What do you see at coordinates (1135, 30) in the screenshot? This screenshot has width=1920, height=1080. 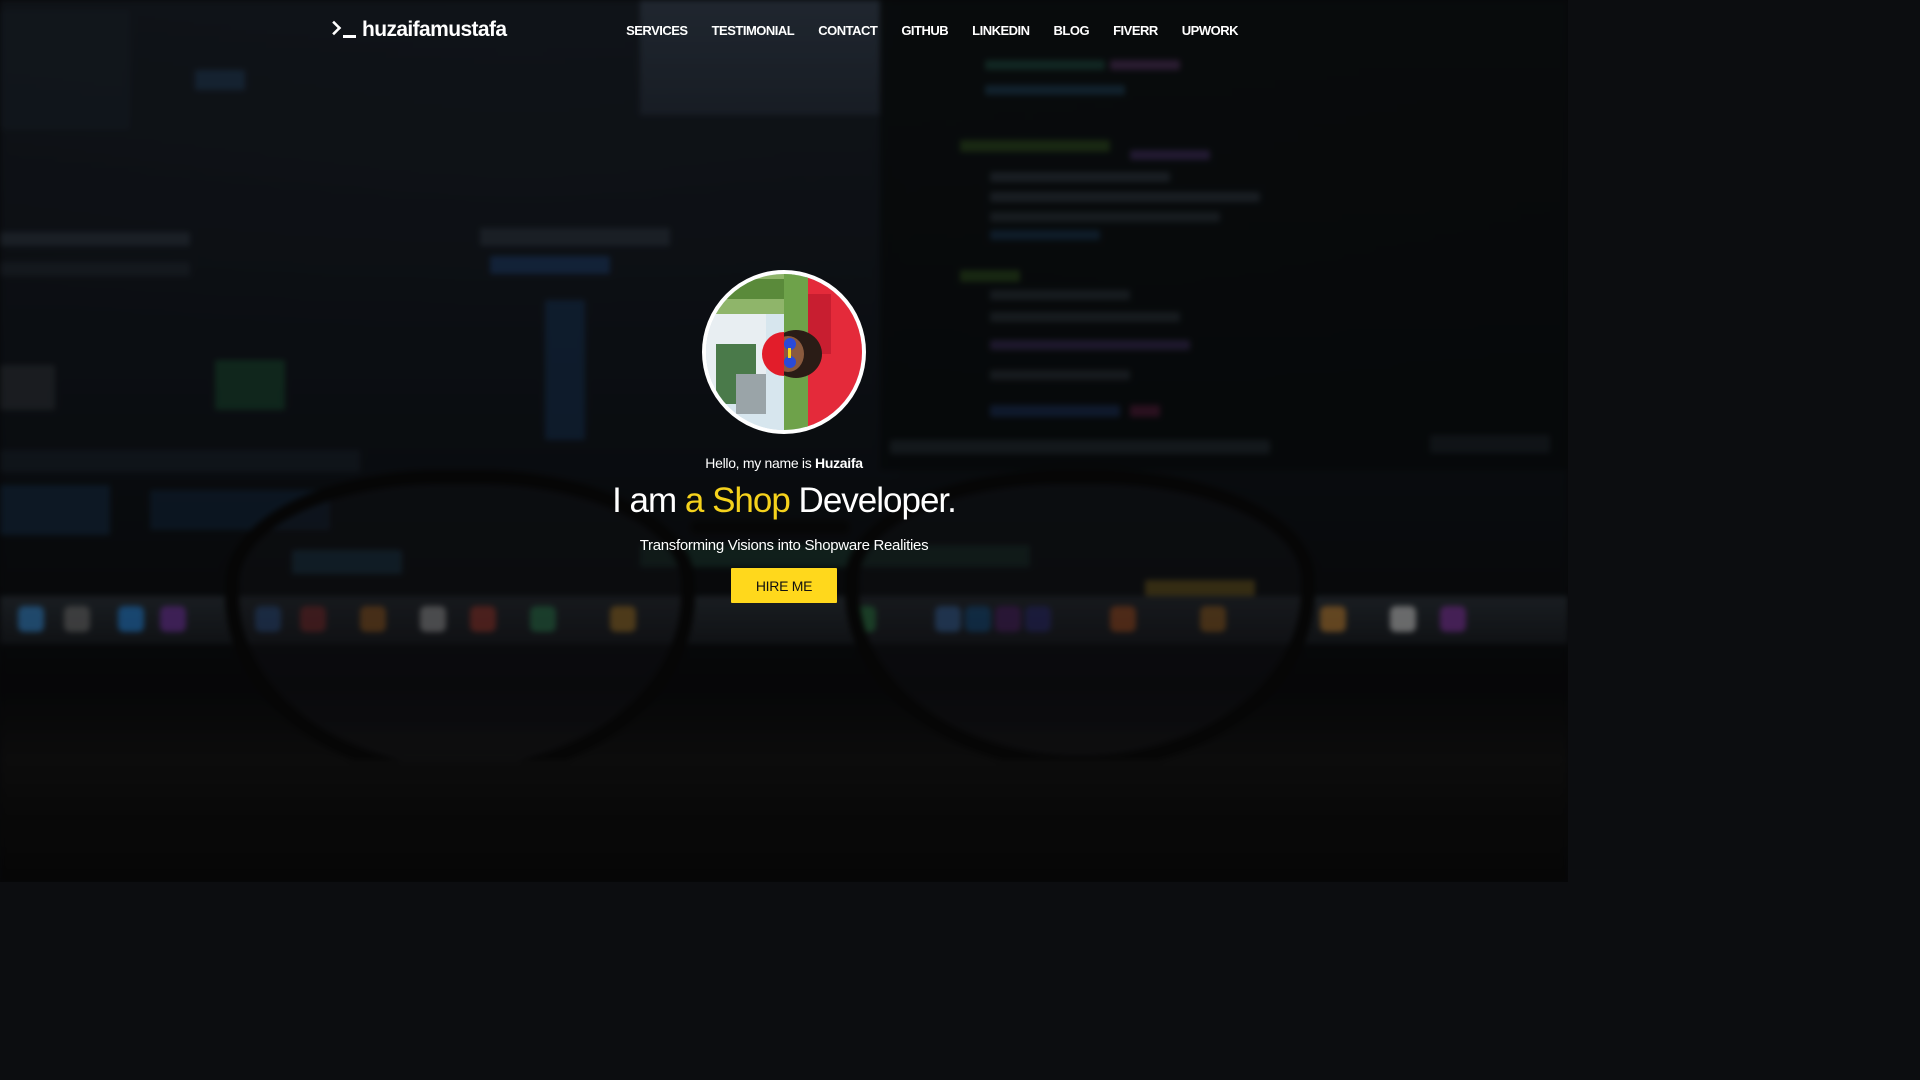 I see `nav-link-fiverr: FIVERR` at bounding box center [1135, 30].